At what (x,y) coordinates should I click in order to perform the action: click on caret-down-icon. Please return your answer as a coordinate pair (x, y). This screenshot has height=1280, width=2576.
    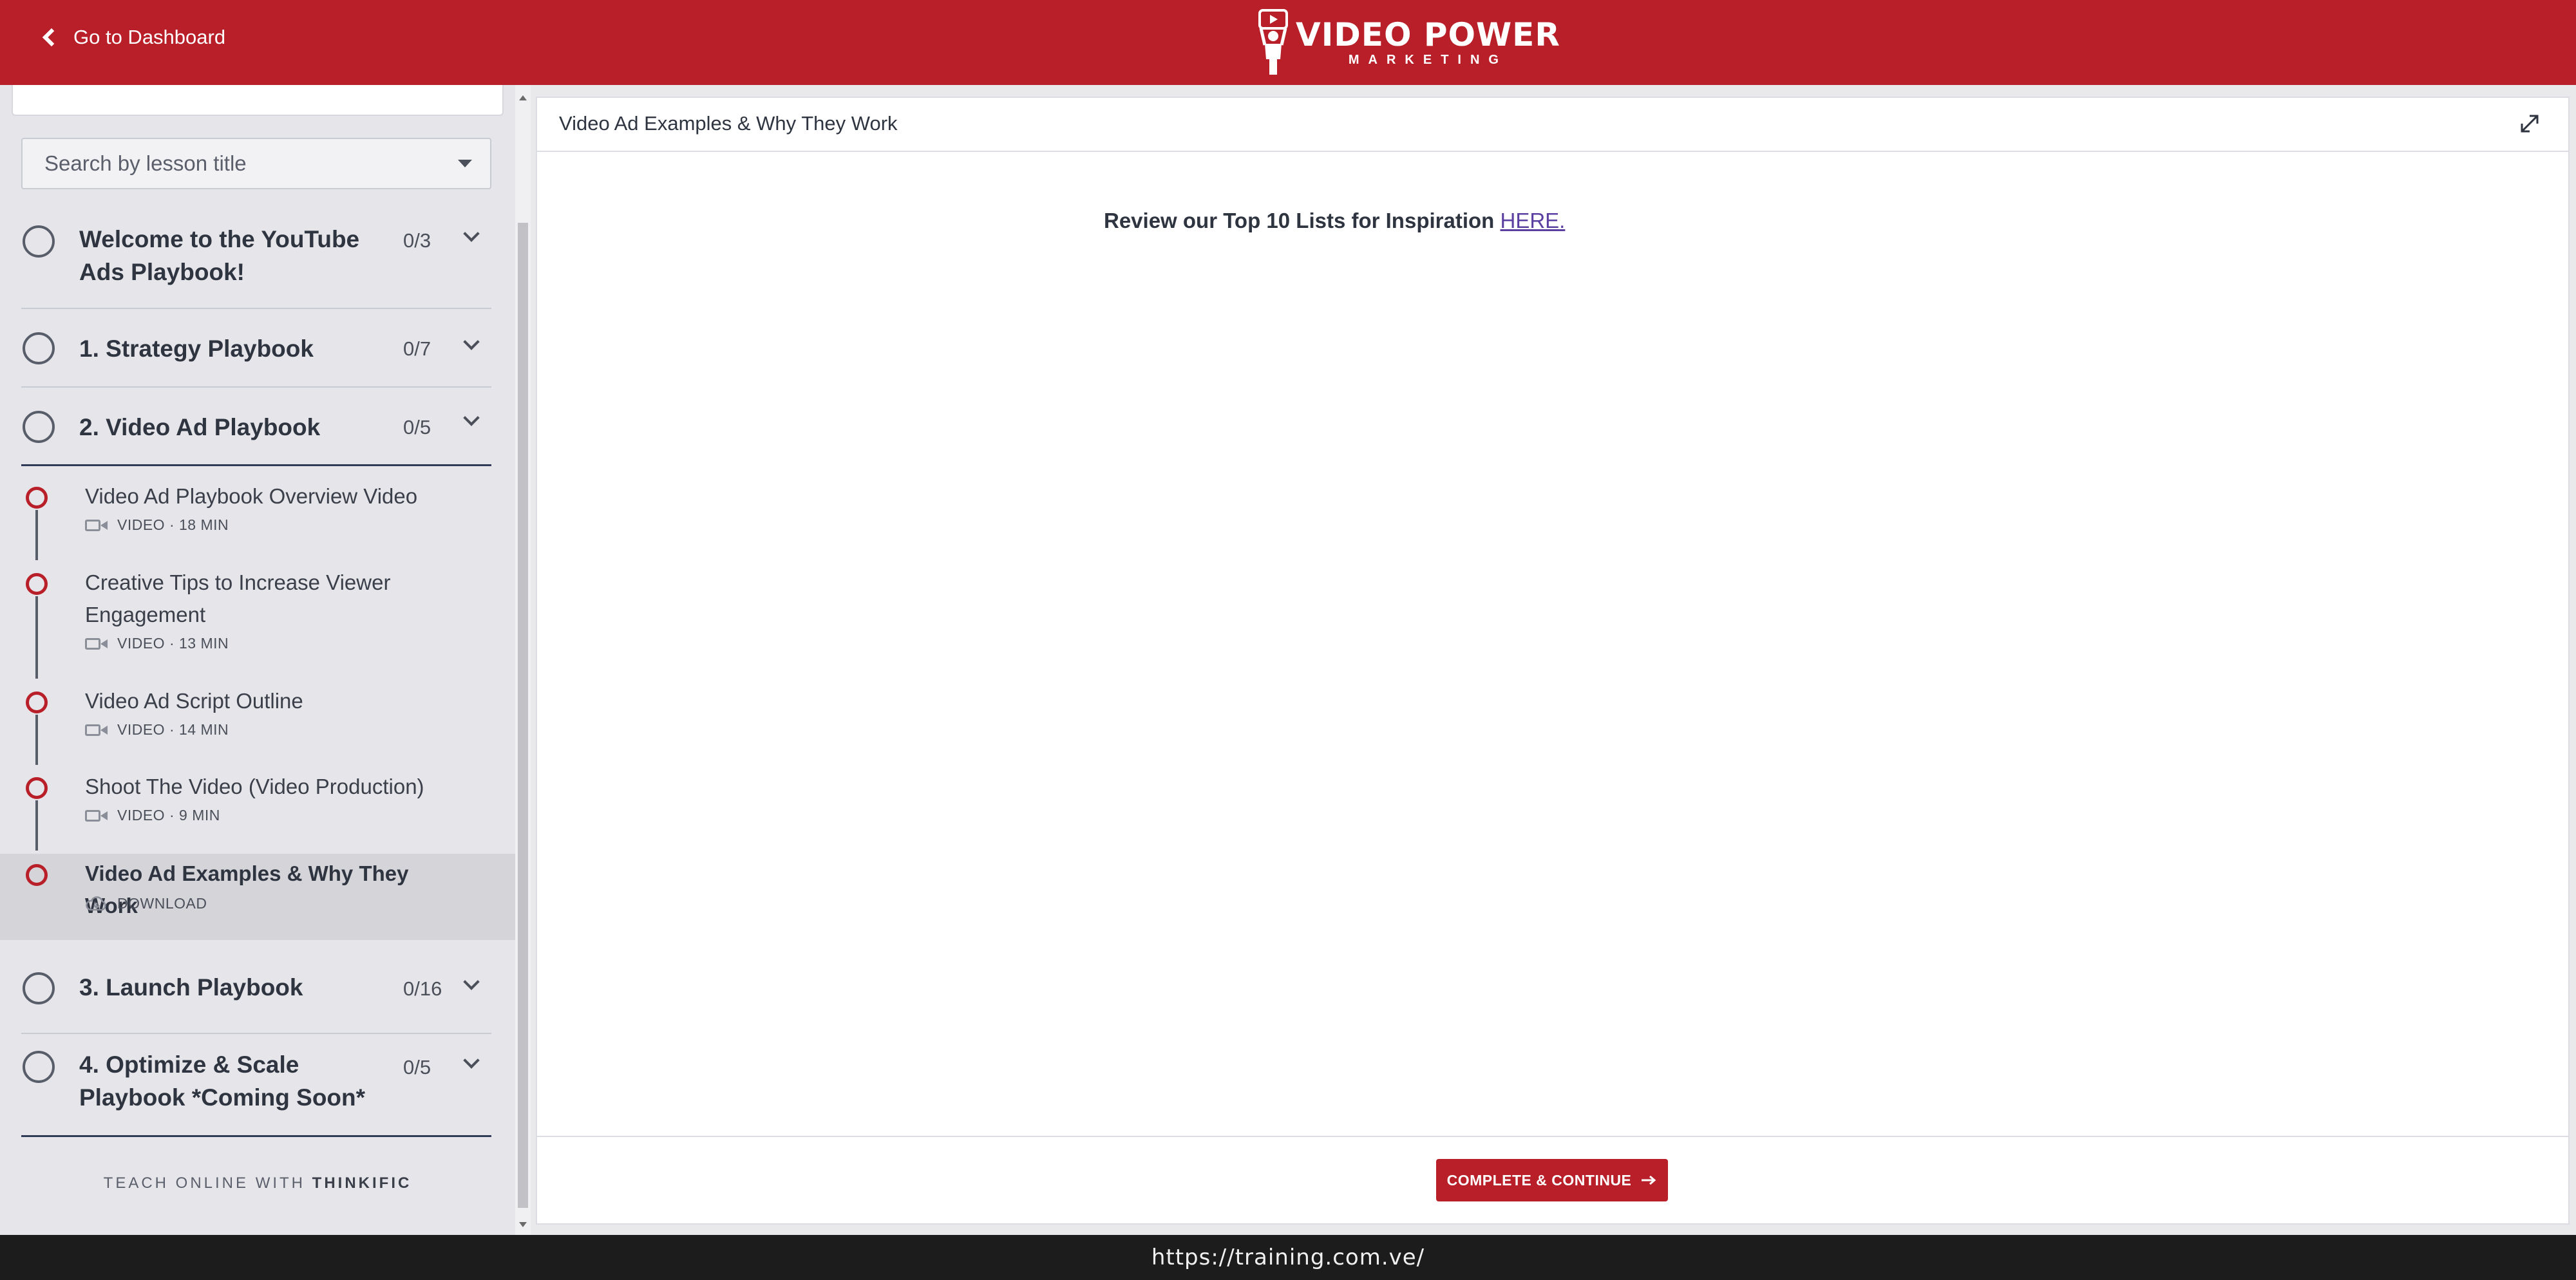
    Looking at the image, I should click on (465, 164).